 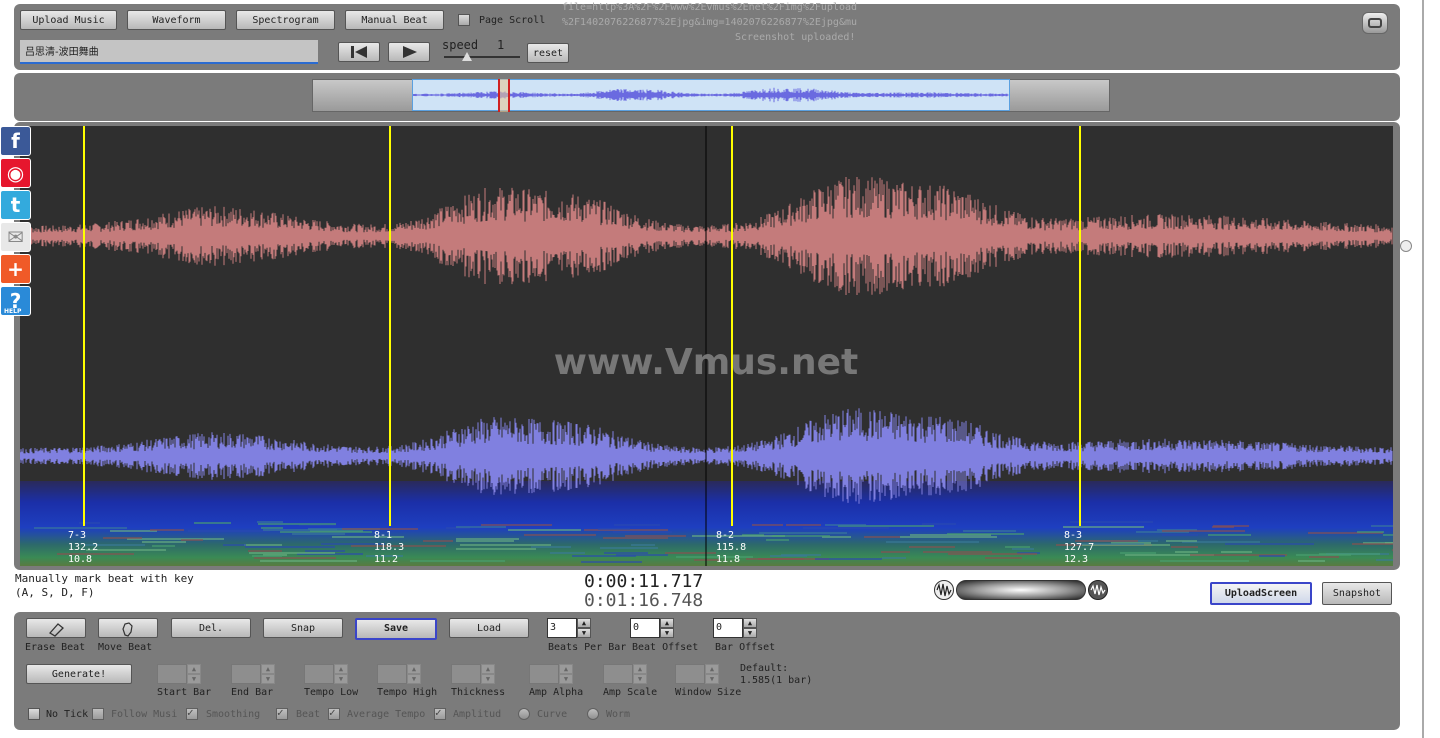 What do you see at coordinates (192, 713) in the screenshot?
I see `smoothing-checkbox` at bounding box center [192, 713].